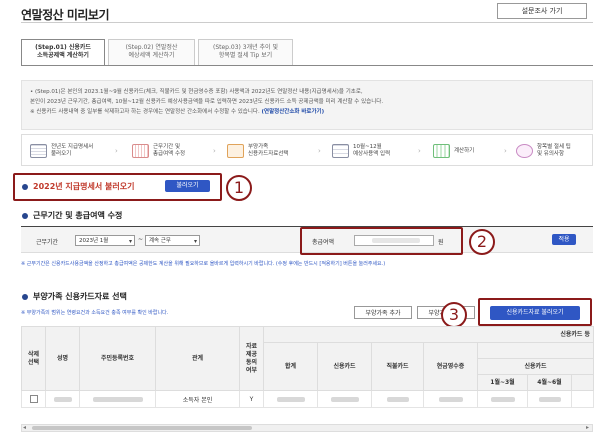  I want to click on tab-step-03: (Step.03) 3개년 추이 및 항목별 절세 Tip 보기, so click(245, 52).